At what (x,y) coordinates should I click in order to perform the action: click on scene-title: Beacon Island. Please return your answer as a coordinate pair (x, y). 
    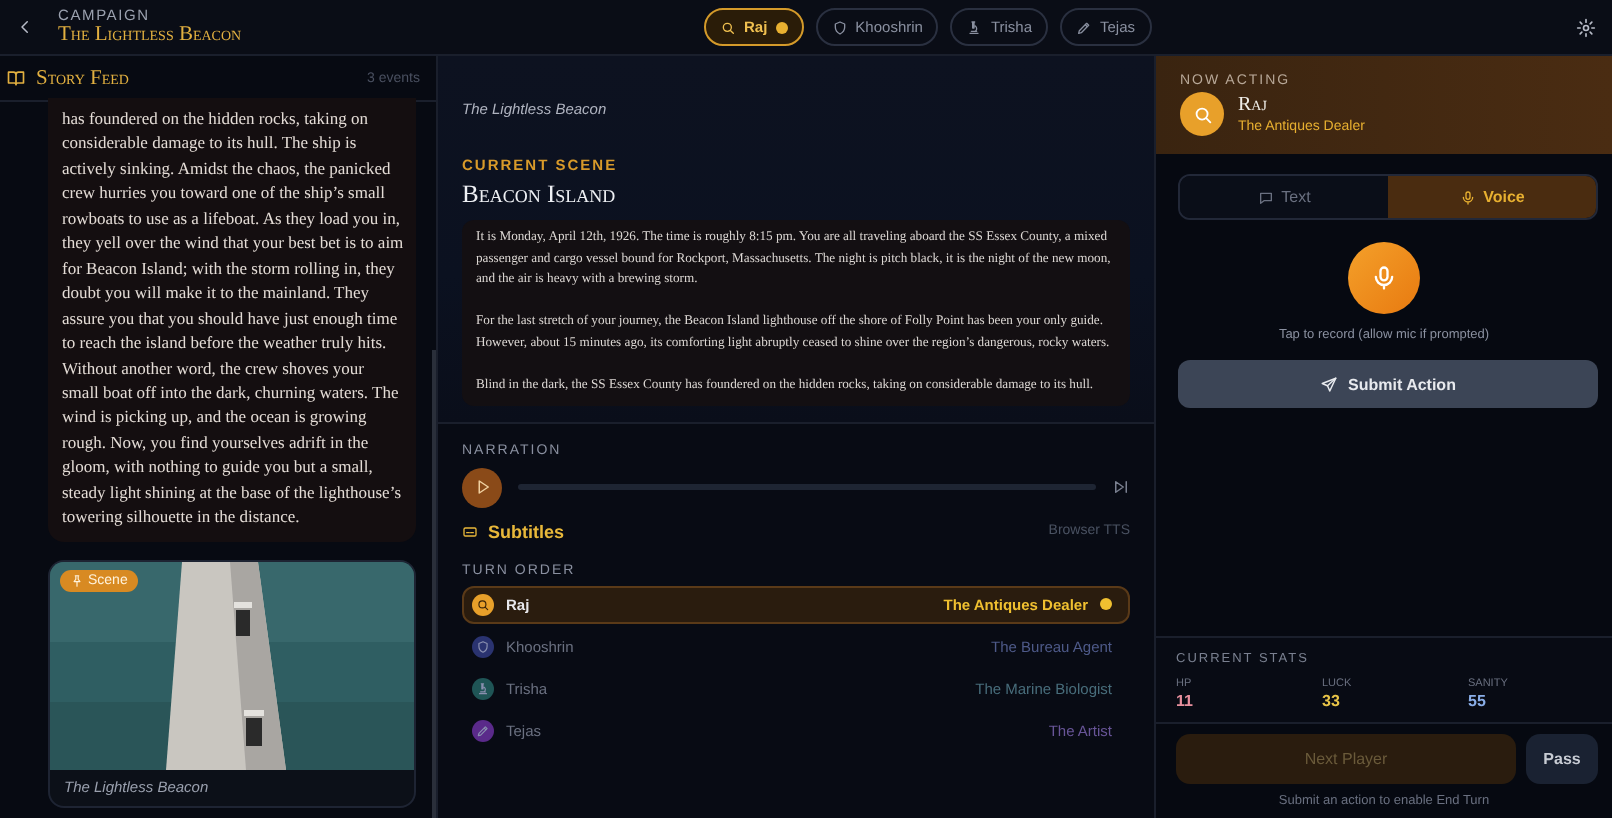
    Looking at the image, I should click on (540, 195).